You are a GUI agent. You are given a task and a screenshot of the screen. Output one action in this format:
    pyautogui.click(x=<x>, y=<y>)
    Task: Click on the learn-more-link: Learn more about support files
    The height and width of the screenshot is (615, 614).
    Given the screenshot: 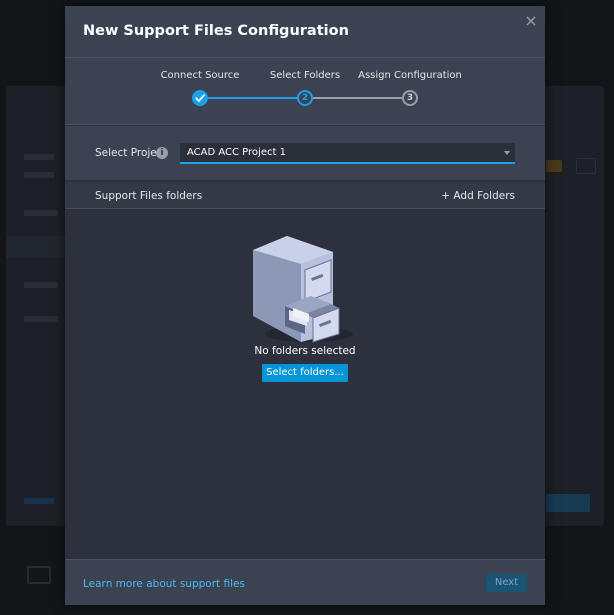 What is the action you would take?
    pyautogui.click(x=164, y=584)
    